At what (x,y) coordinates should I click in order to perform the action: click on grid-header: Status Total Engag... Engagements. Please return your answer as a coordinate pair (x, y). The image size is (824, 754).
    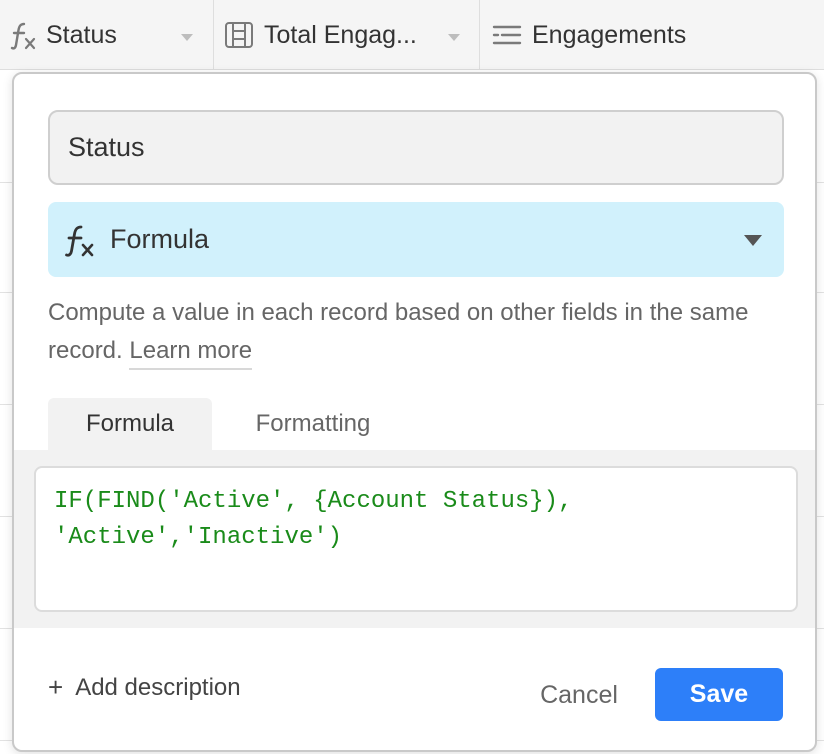
    Looking at the image, I should click on (412, 35).